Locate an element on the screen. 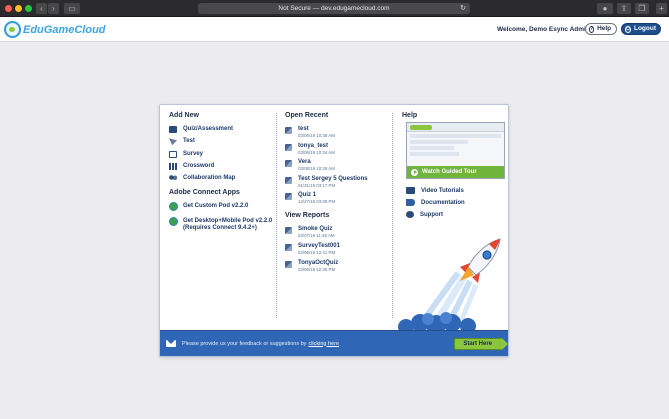  get-custom-pod-label: Get Custom Pod v2.2.0 is located at coordinates (216, 206).